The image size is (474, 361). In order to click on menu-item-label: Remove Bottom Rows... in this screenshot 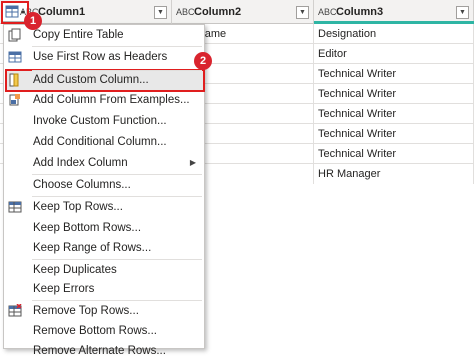, I will do `click(95, 331)`.